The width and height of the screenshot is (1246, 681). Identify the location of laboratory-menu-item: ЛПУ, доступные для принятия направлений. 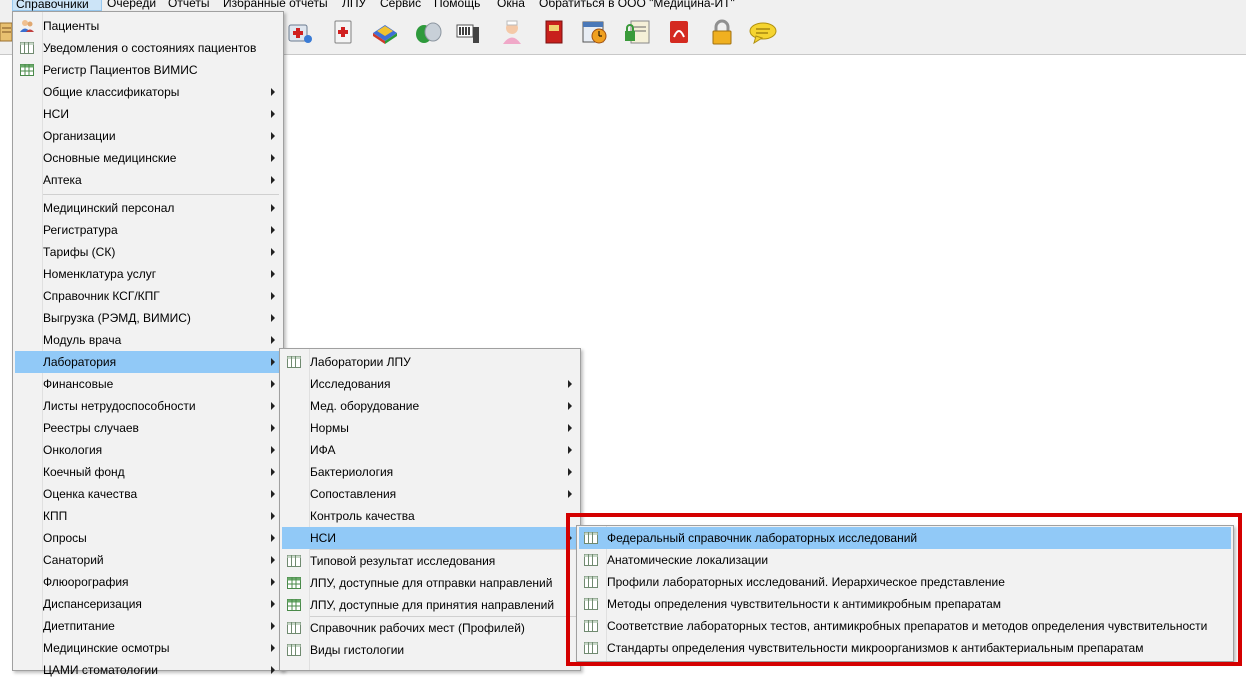
(430, 605).